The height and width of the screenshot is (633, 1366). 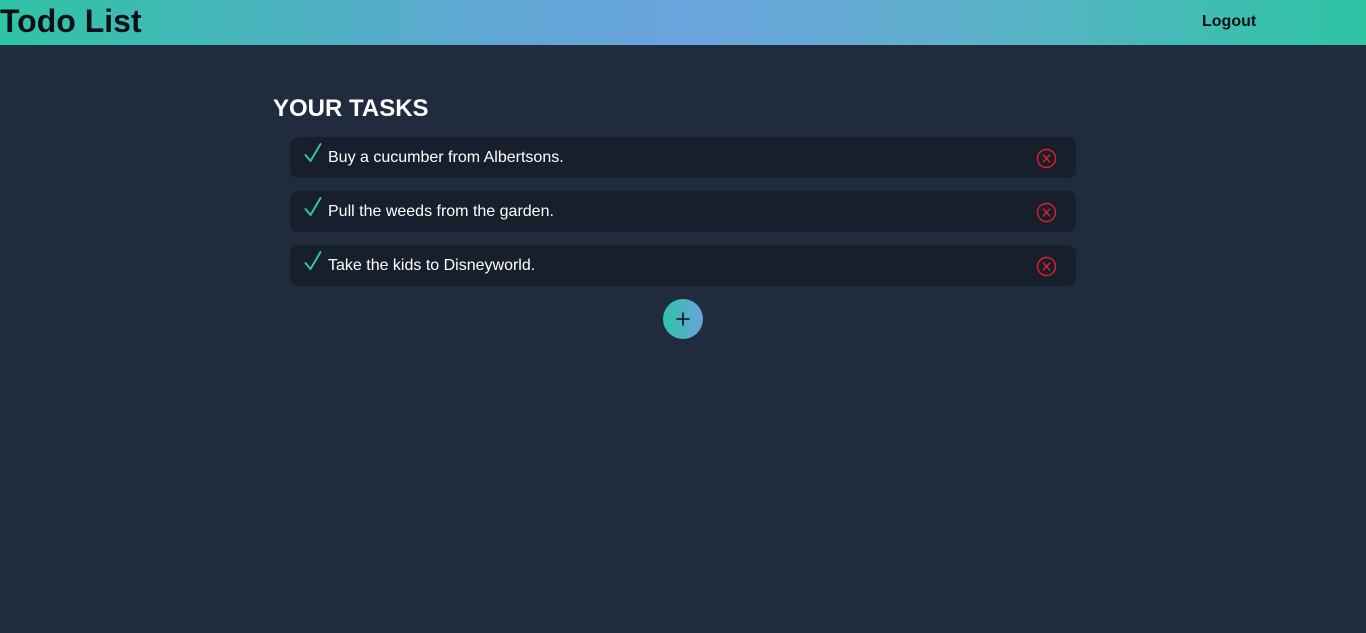 I want to click on task-item: Pull the weeds from the garden., so click(x=683, y=211).